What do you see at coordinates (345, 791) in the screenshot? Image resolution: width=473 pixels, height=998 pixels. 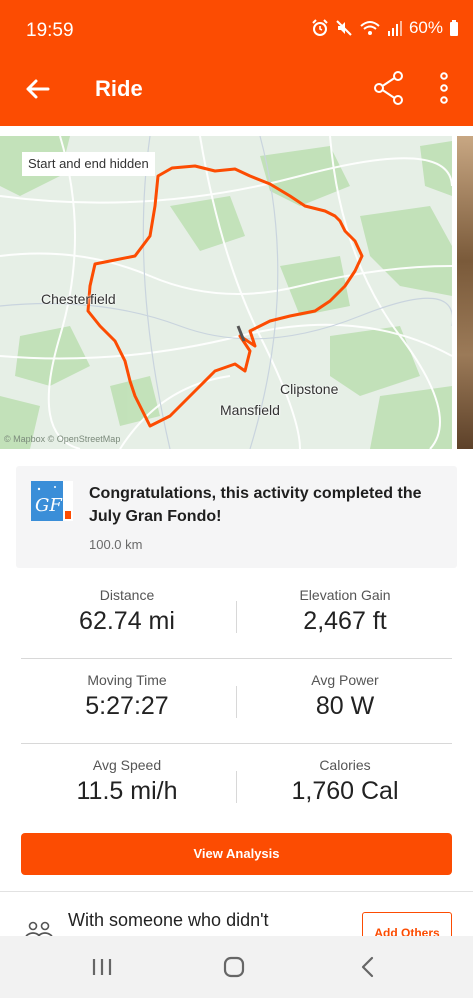 I see `stat-value-calories: 1,760 Cal` at bounding box center [345, 791].